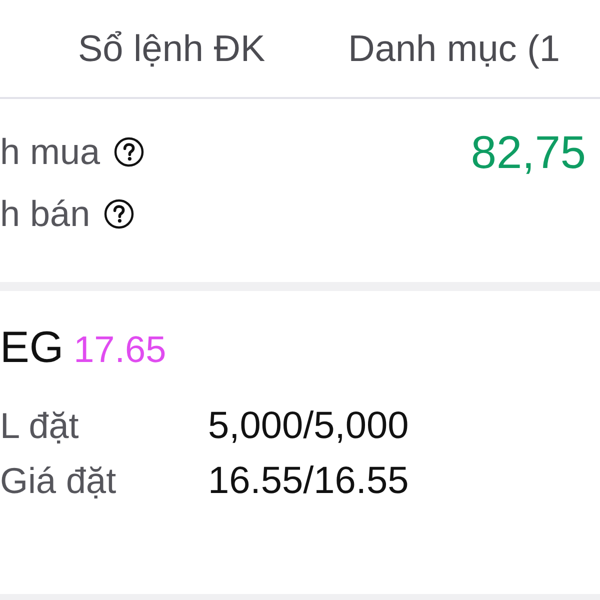 The width and height of the screenshot is (600, 600). I want to click on amount-value: 82,75, so click(528, 152).